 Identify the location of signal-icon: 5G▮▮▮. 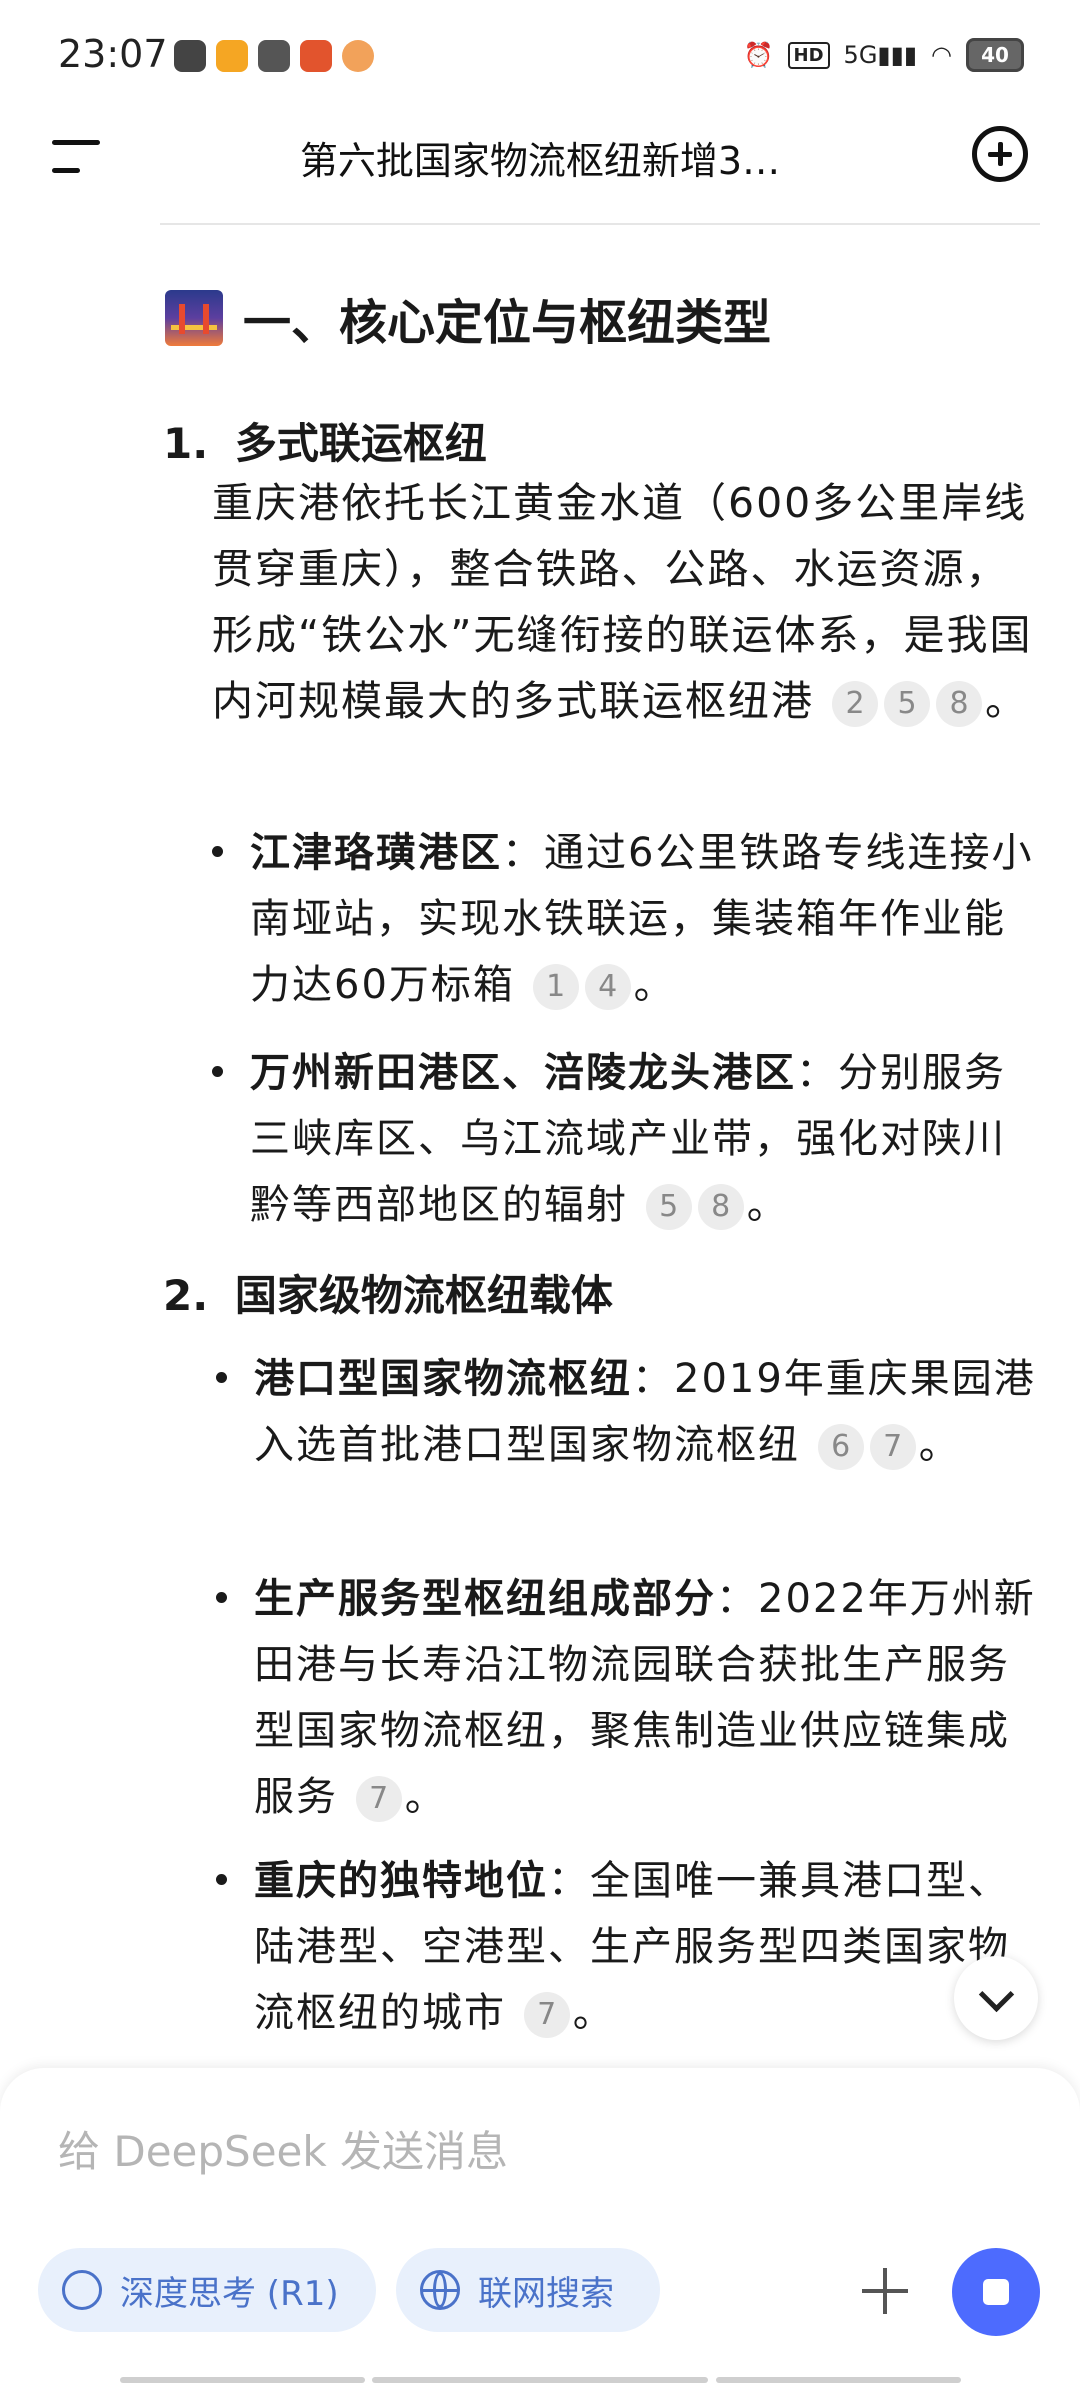
(880, 55).